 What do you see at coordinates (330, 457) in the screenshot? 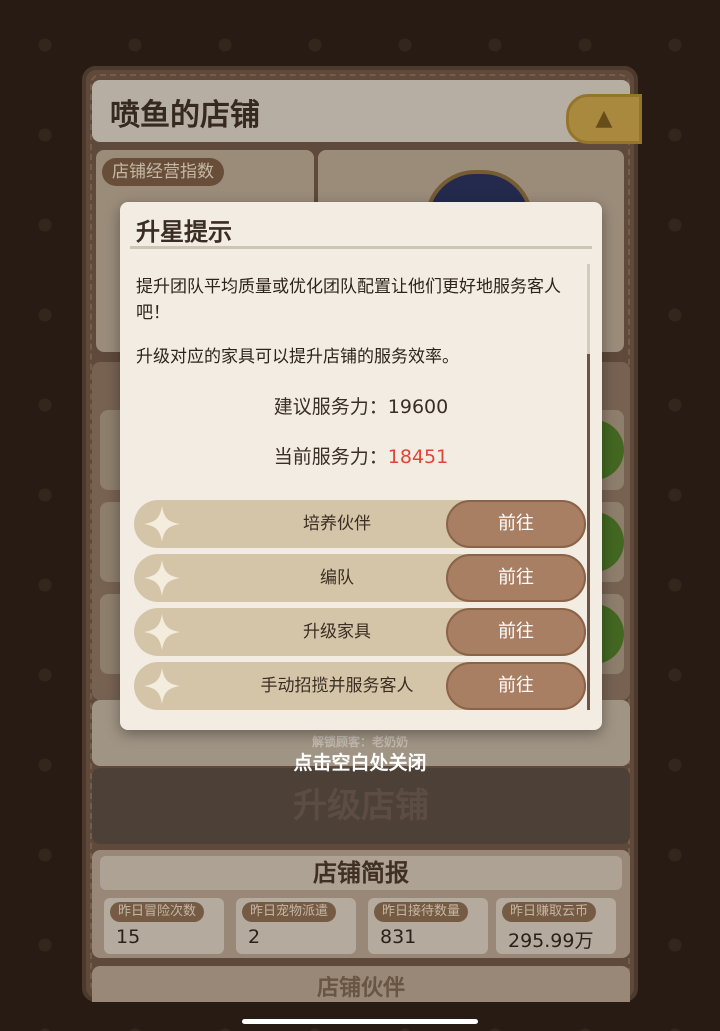
I see `current-power-label: 当前服务力：` at bounding box center [330, 457].